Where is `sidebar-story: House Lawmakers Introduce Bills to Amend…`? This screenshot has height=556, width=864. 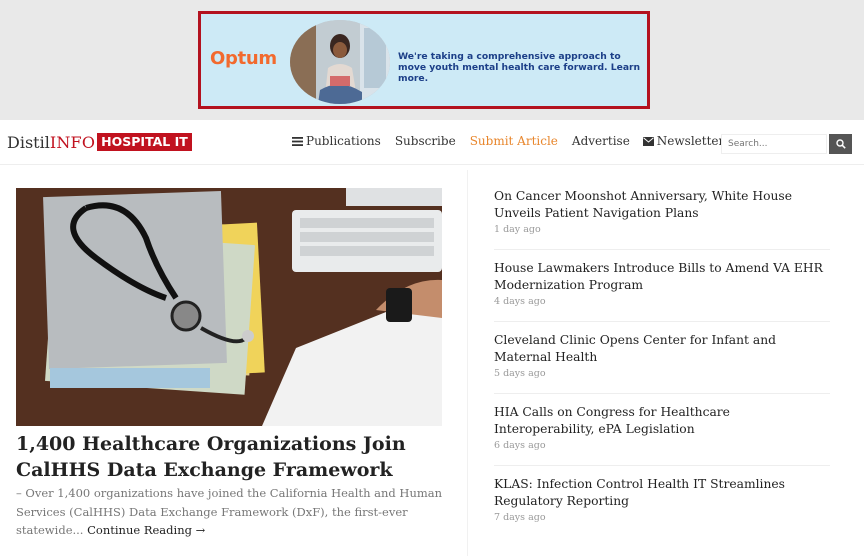
sidebar-story: House Lawmakers Introduce Bills to Amend… is located at coordinates (664, 283).